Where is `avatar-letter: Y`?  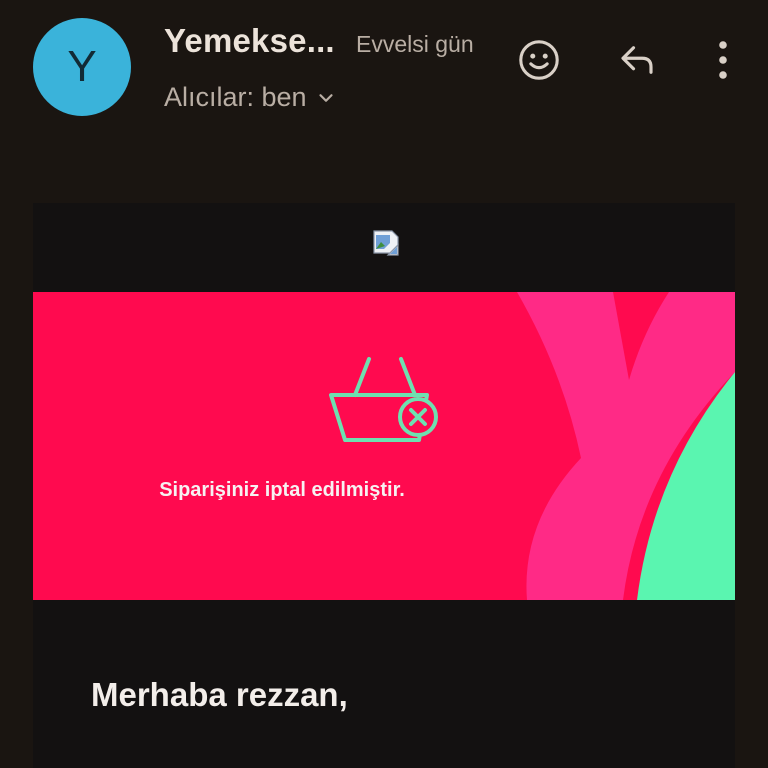 avatar-letter: Y is located at coordinates (82, 66).